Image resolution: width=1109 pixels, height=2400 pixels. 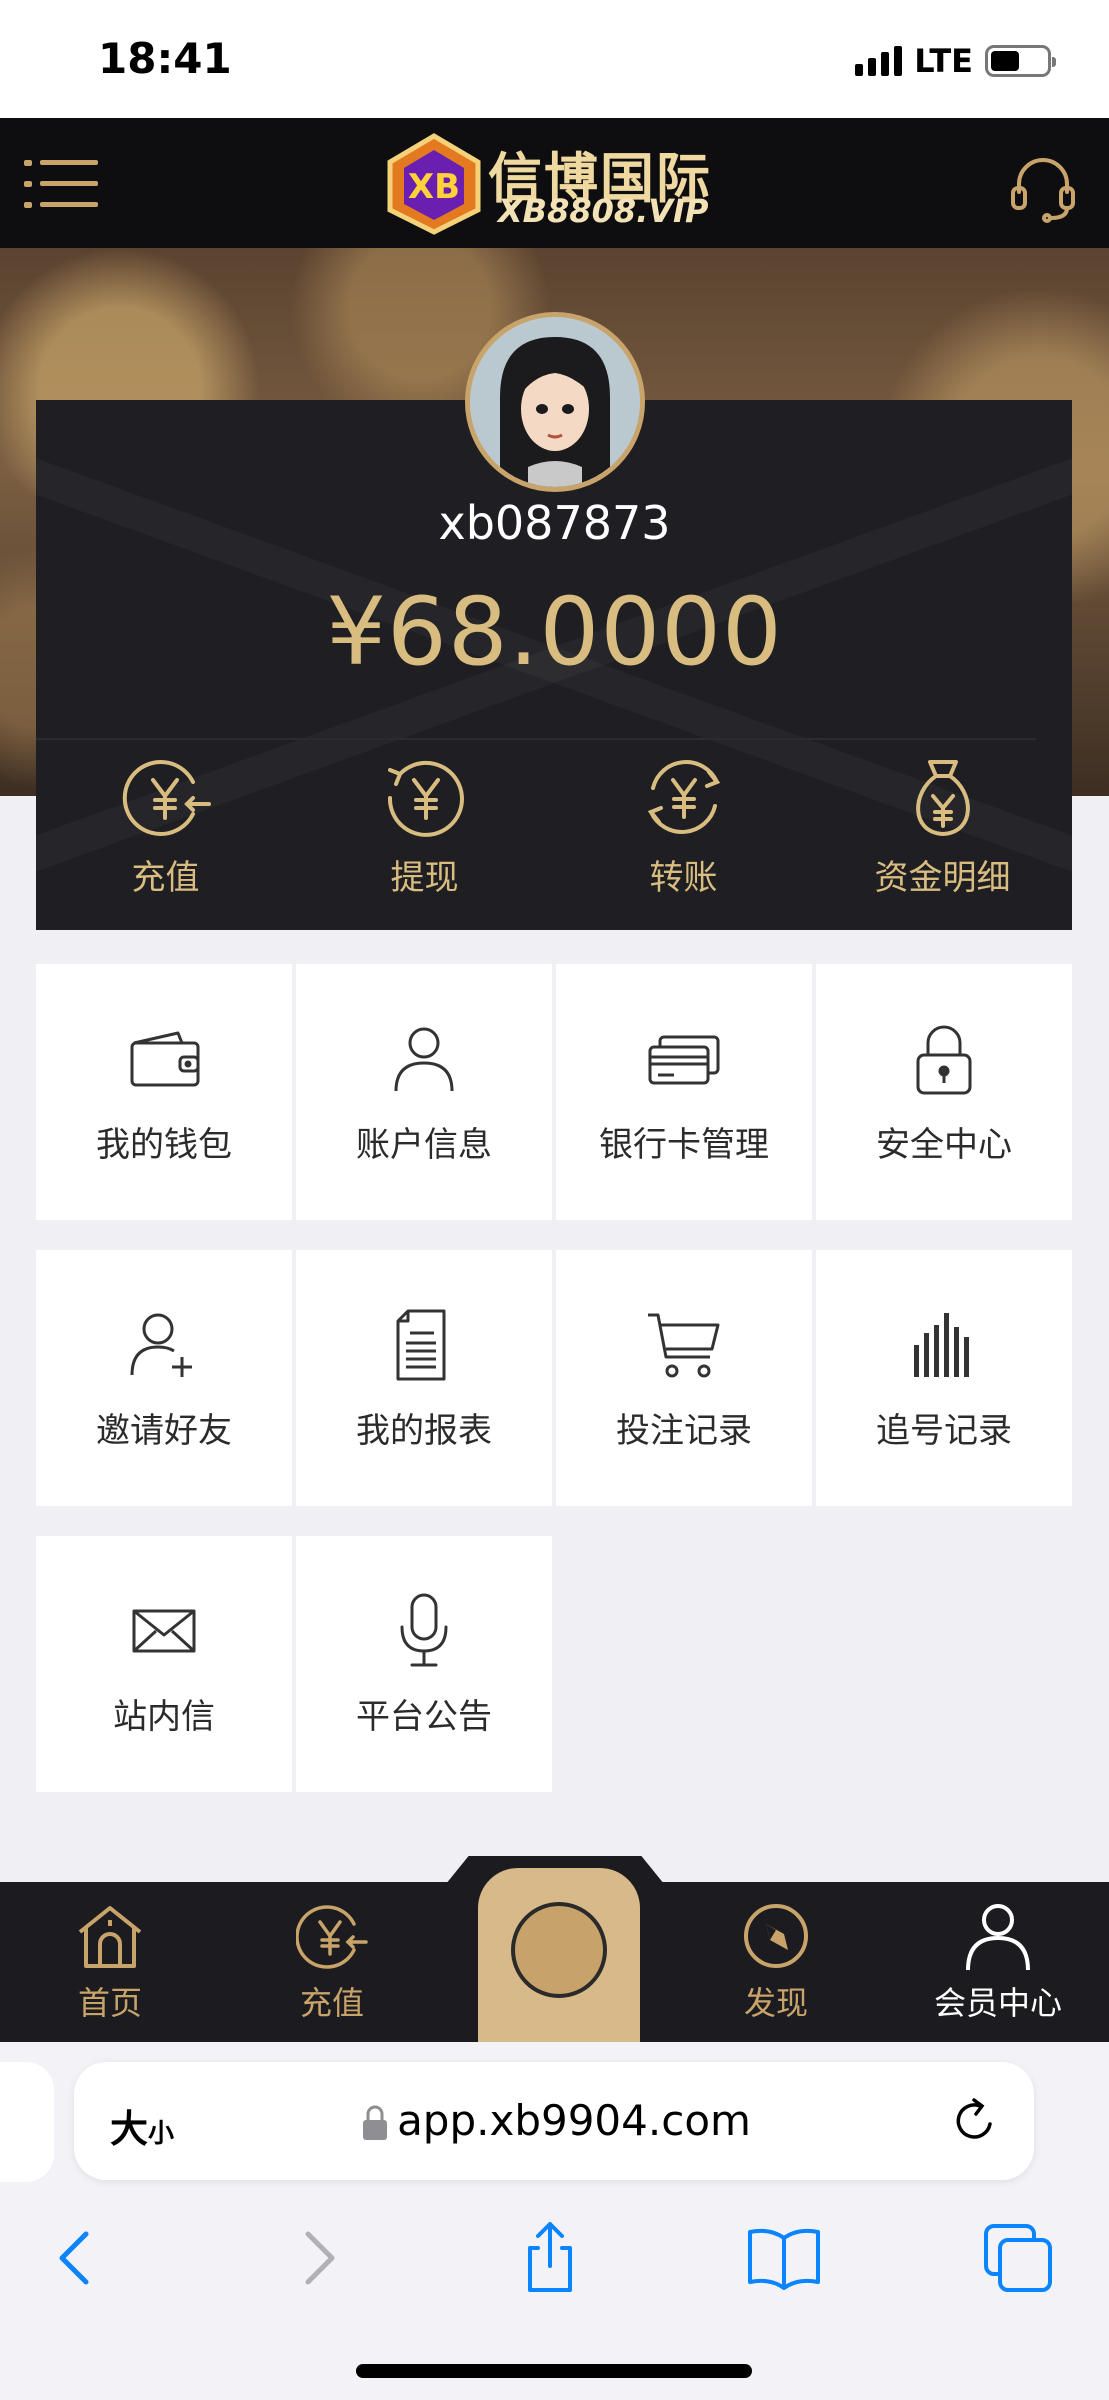 I want to click on grid-row: 邀请好友 我的报表 投注记录 追号记录, so click(x=554, y=1378).